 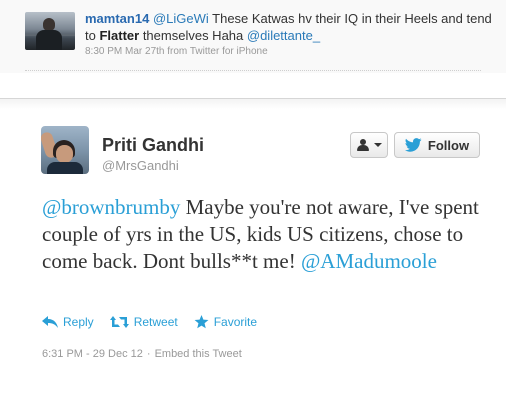 I want to click on retweet-action: Retweet, so click(x=143, y=322).